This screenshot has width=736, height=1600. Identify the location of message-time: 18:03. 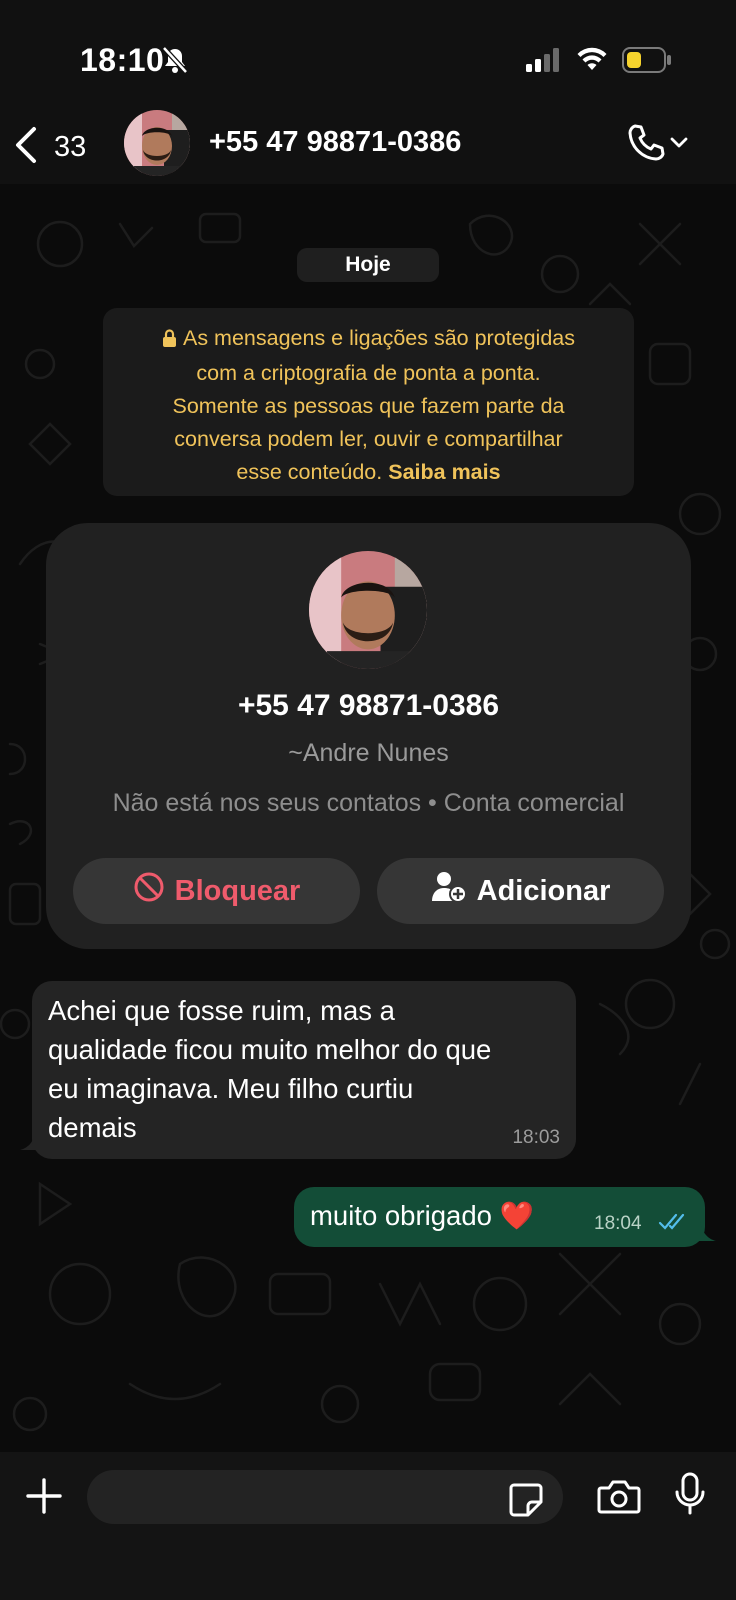
(536, 1137).